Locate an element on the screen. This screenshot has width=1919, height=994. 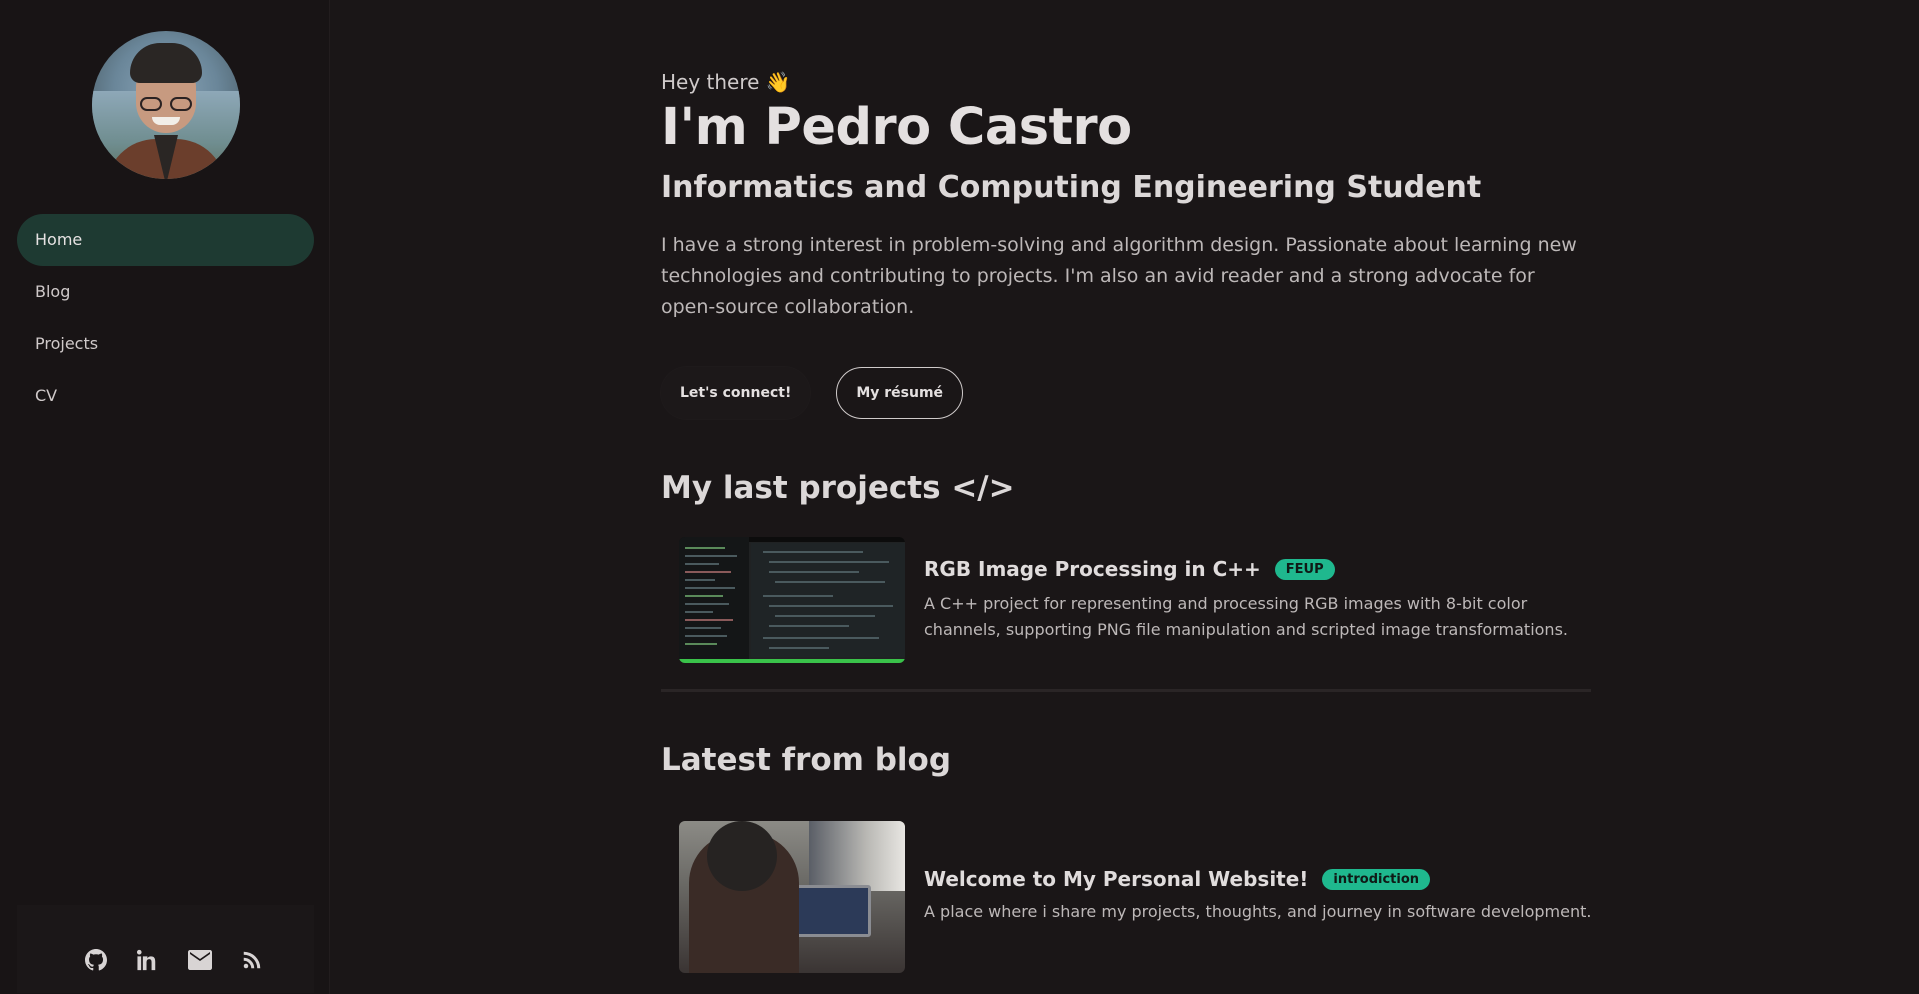
section-divider is located at coordinates (1126, 690).